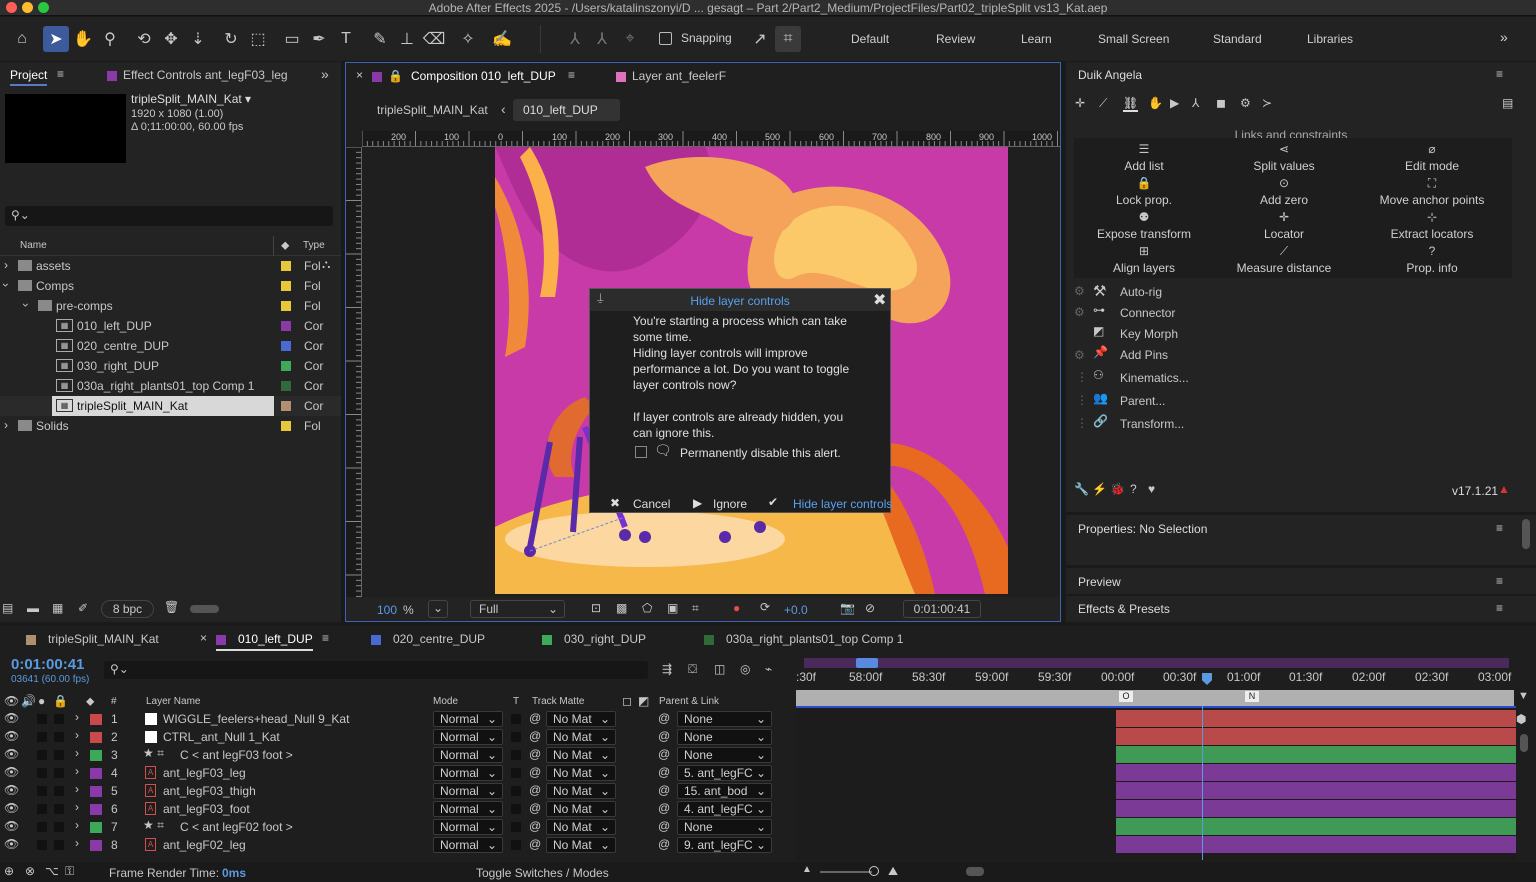 The height and width of the screenshot is (882, 1536). What do you see at coordinates (692, 669) in the screenshot?
I see `draft-3d-icon: ⛋` at bounding box center [692, 669].